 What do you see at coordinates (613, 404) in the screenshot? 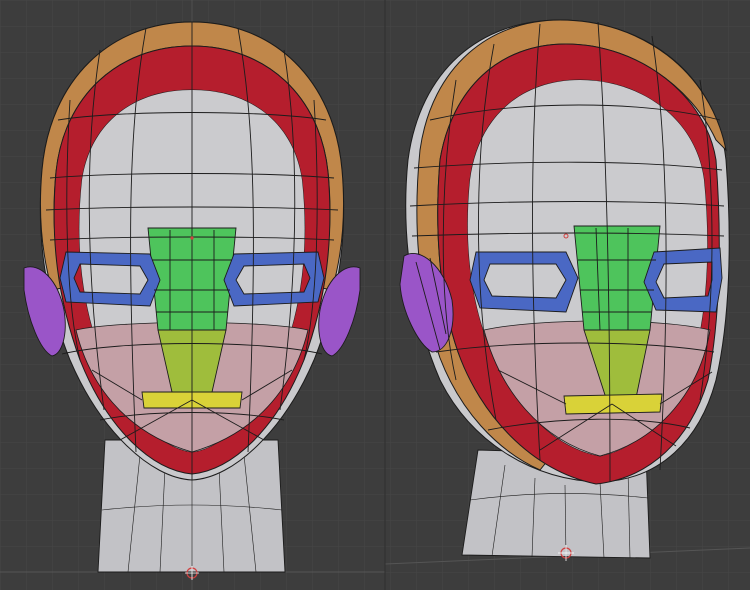
I see `mouth-loop-3q` at bounding box center [613, 404].